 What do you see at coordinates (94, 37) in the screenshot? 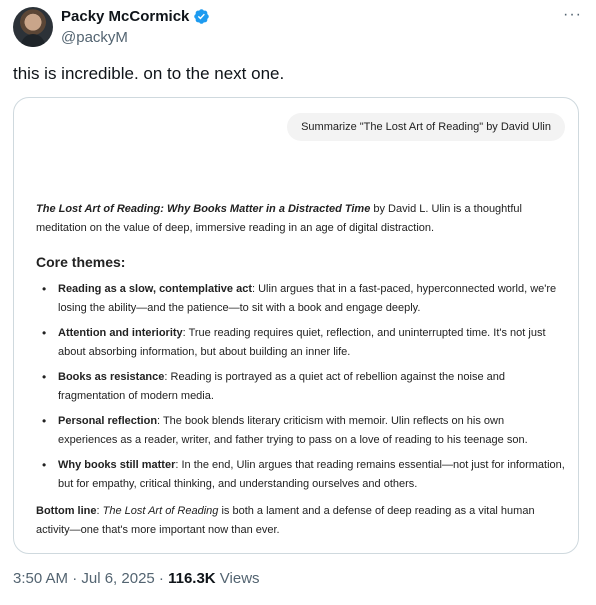
I see `author-handle: @packyM` at bounding box center [94, 37].